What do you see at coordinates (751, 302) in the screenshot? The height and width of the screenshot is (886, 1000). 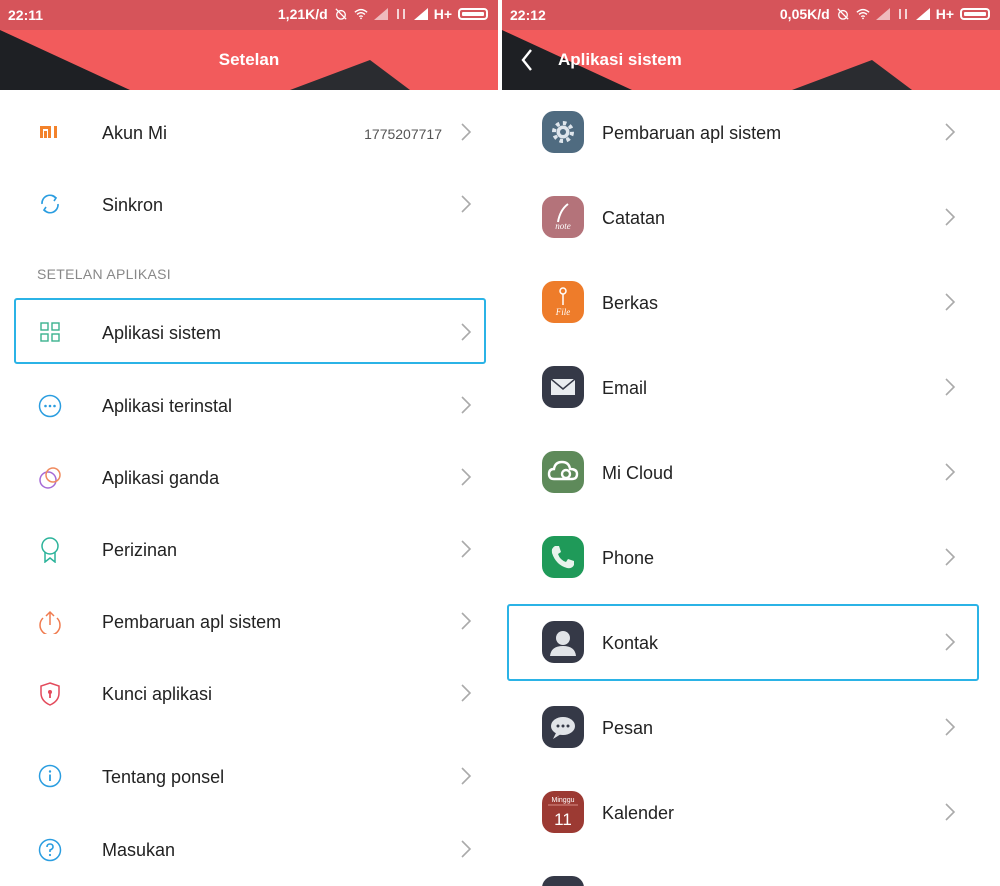 I see `app-row-files: File Berkas` at bounding box center [751, 302].